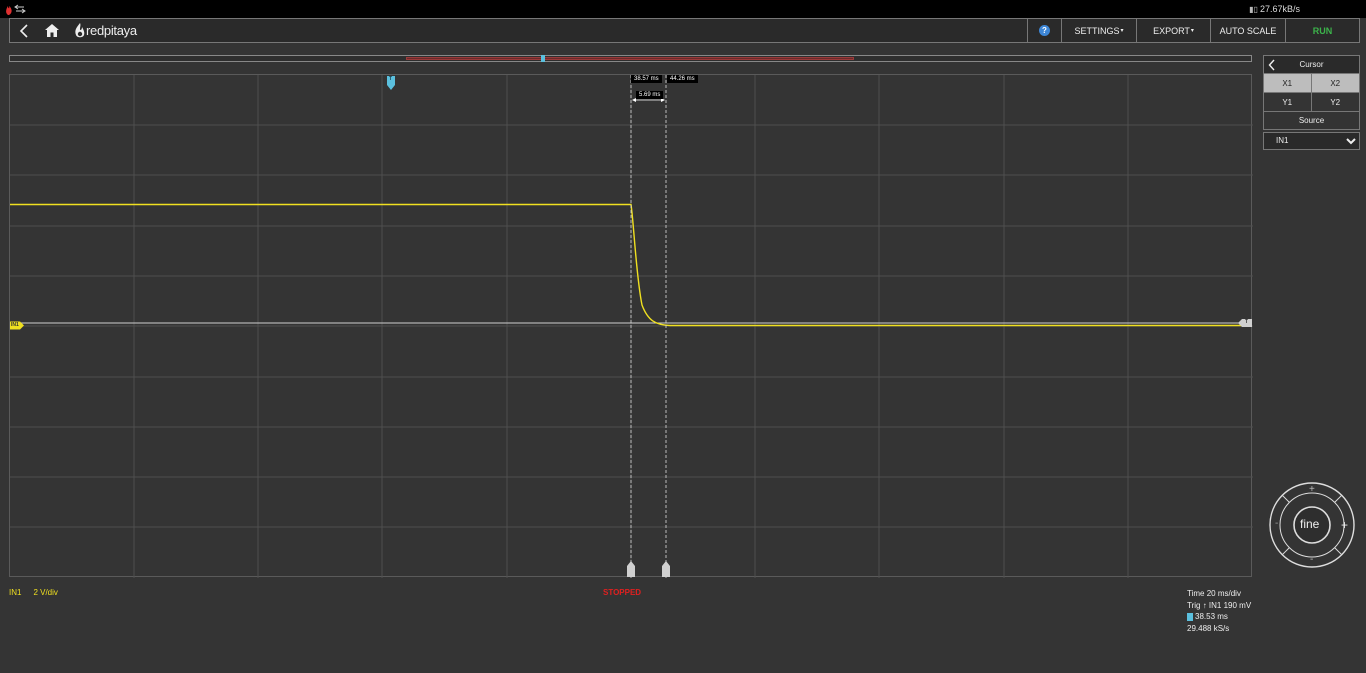 This screenshot has height=673, width=1366. I want to click on acquisition-state: STOPPED, so click(622, 592).